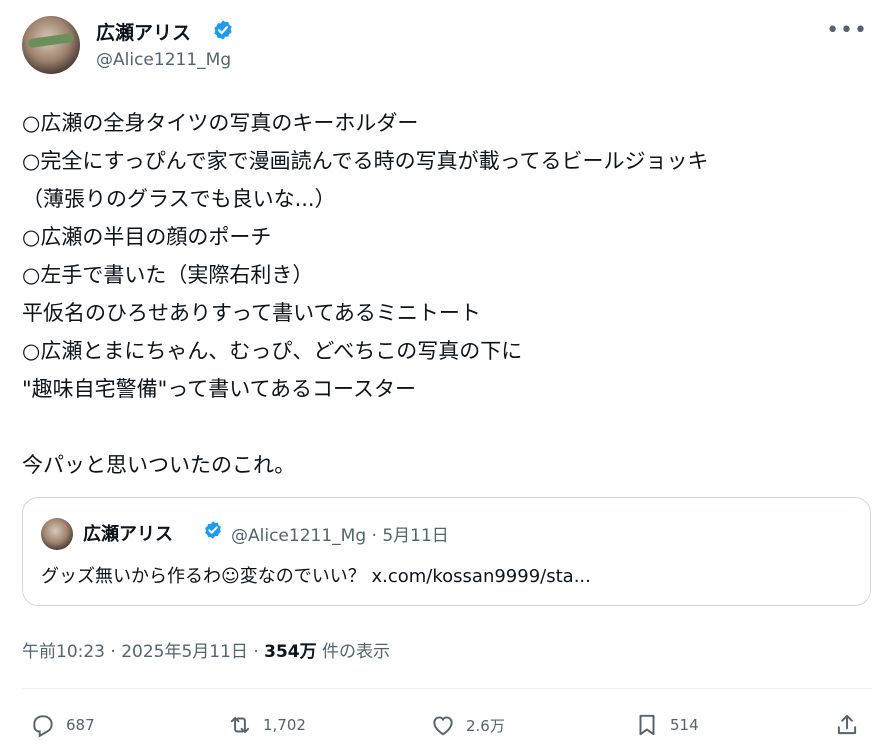 This screenshot has width=893, height=752. I want to click on share-icon, so click(847, 724).